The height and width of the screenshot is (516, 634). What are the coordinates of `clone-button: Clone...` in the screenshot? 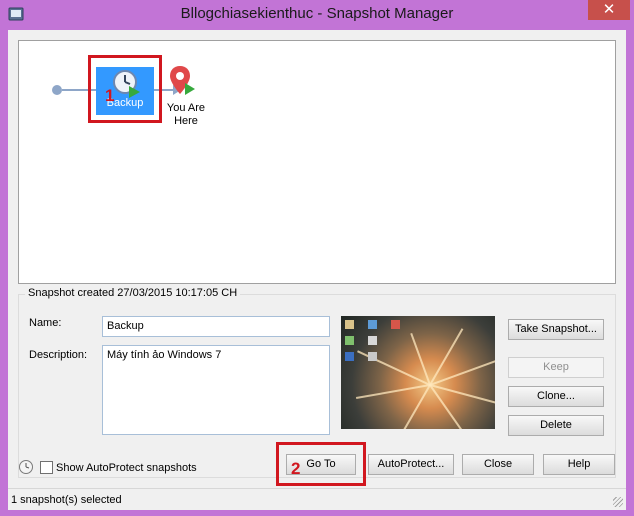 It's located at (556, 396).